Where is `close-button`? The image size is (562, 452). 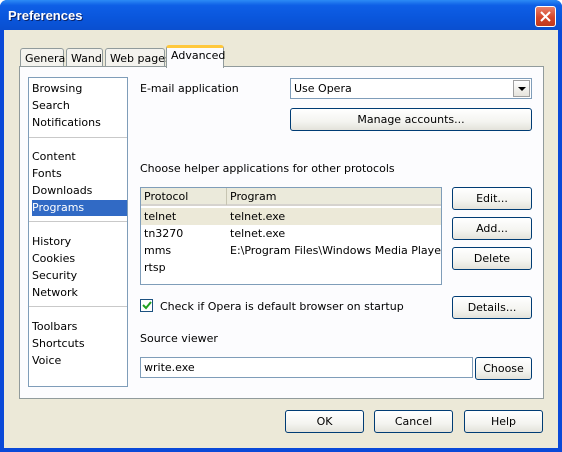
close-button is located at coordinates (545, 16).